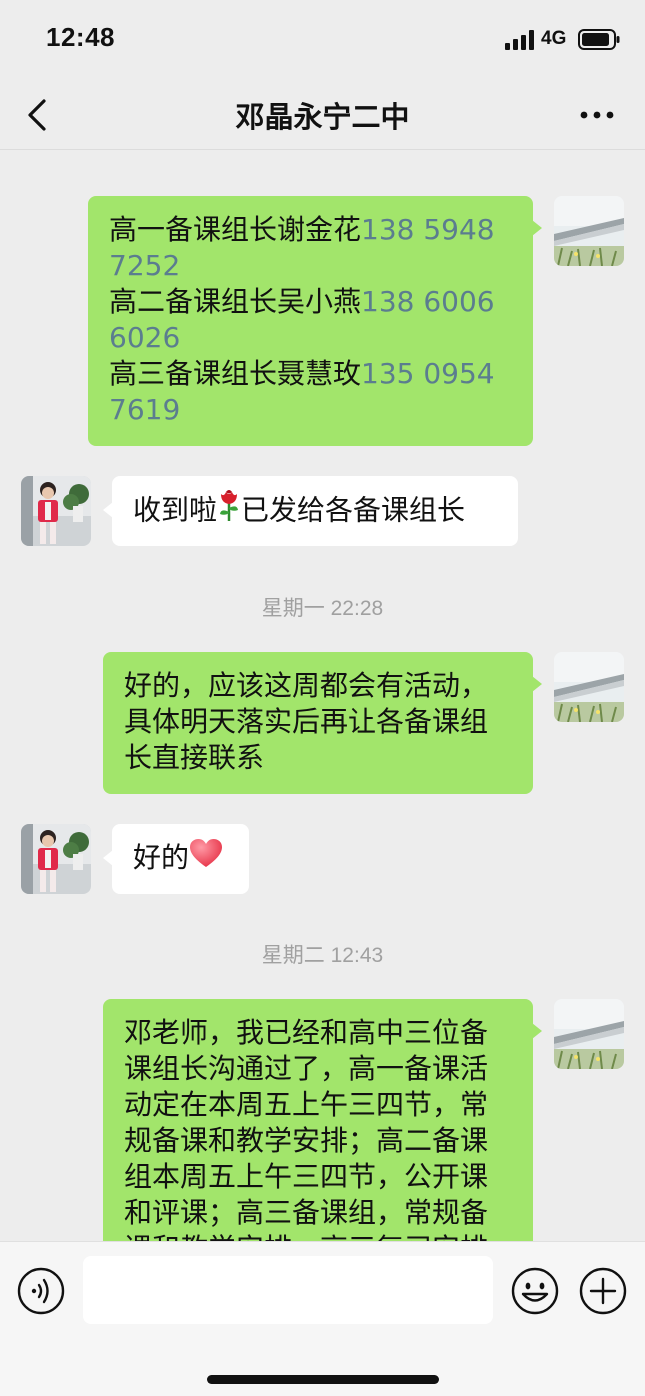 This screenshot has height=1396, width=645. What do you see at coordinates (194, 757) in the screenshot?
I see `message-line: 长直接联系` at bounding box center [194, 757].